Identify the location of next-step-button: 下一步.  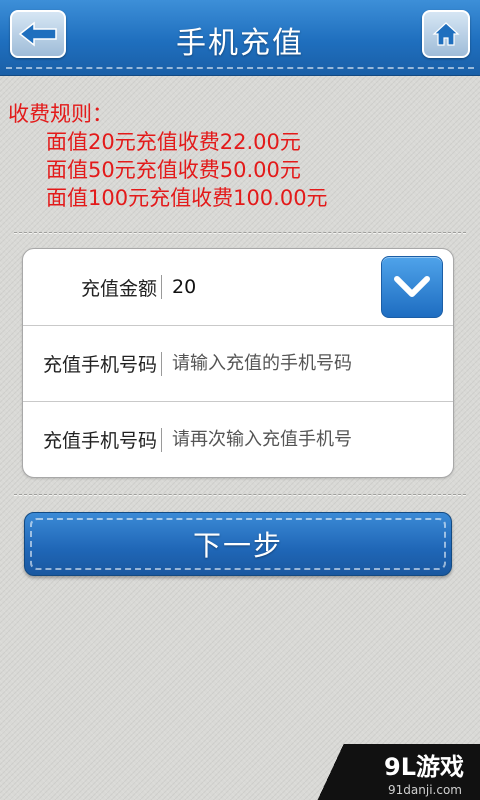
(238, 544).